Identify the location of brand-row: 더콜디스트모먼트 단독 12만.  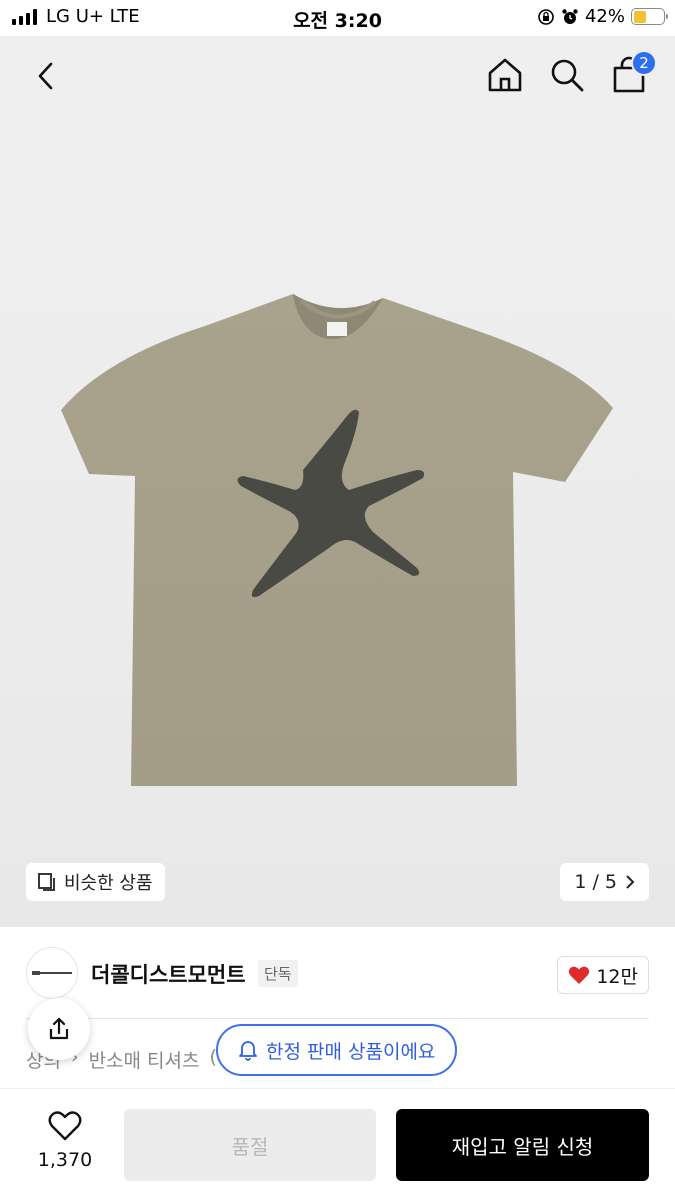
(337, 972).